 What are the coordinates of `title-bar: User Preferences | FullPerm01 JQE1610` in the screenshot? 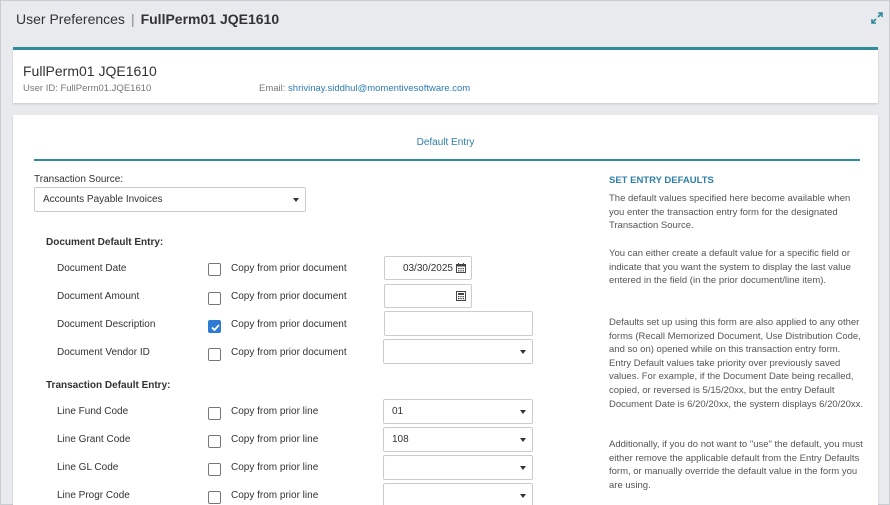 It's located at (445, 19).